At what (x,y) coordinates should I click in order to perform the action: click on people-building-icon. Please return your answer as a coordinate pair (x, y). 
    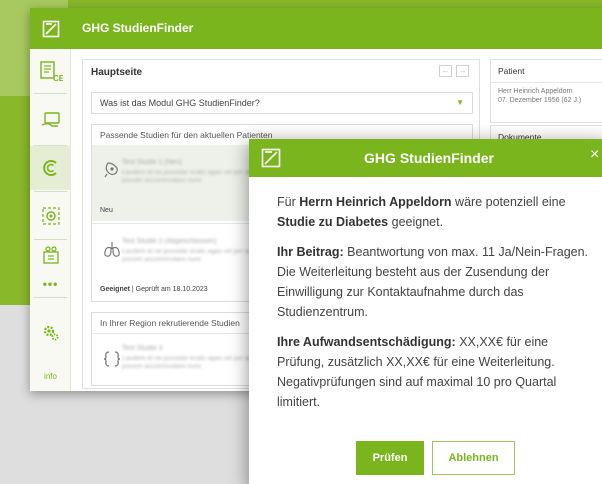
    Looking at the image, I should click on (50, 255).